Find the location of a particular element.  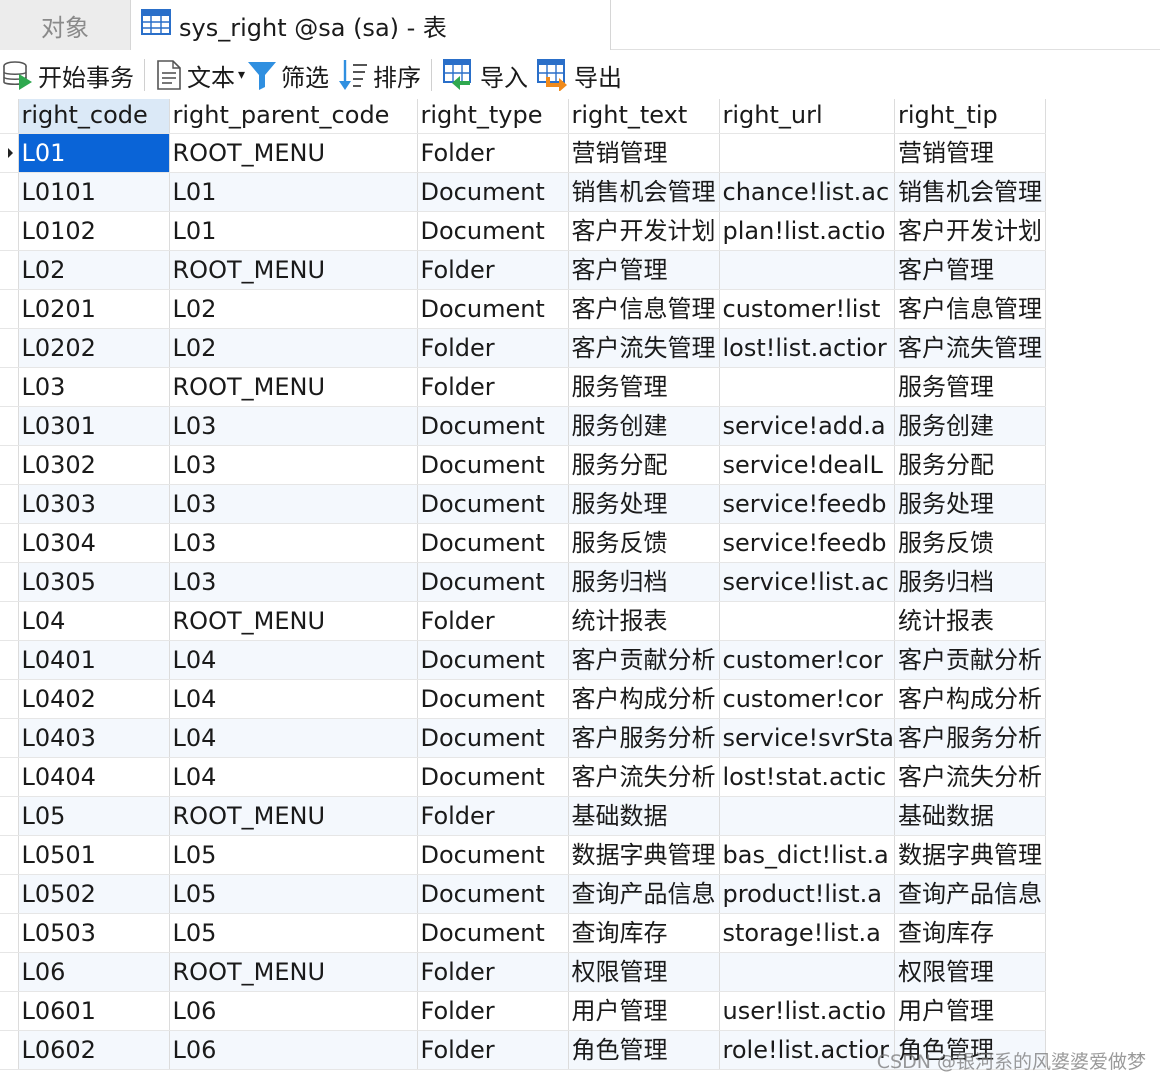

table-row: L0601 L06 Folder 用户管理 user!list.actio 用户管理 is located at coordinates (523, 1011).